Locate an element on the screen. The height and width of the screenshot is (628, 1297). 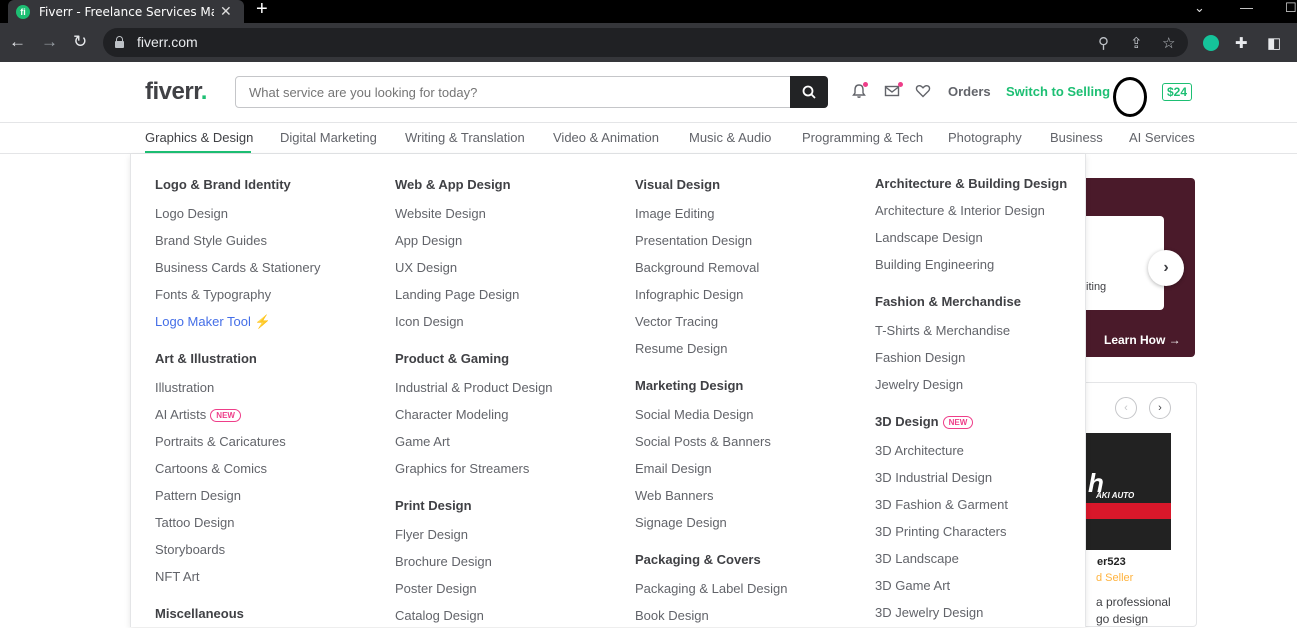
menu-item: Infographic Design is located at coordinates (689, 294).